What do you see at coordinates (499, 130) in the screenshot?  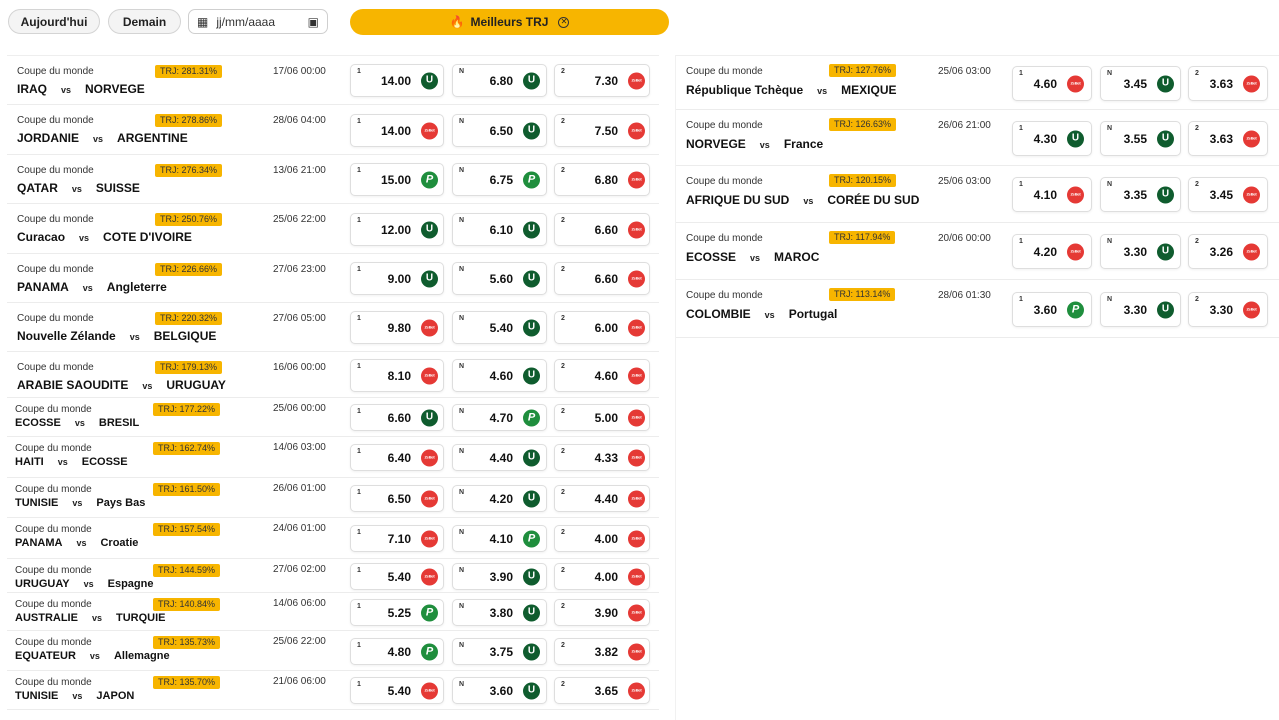 I see `odd-button: N 6.50 U` at bounding box center [499, 130].